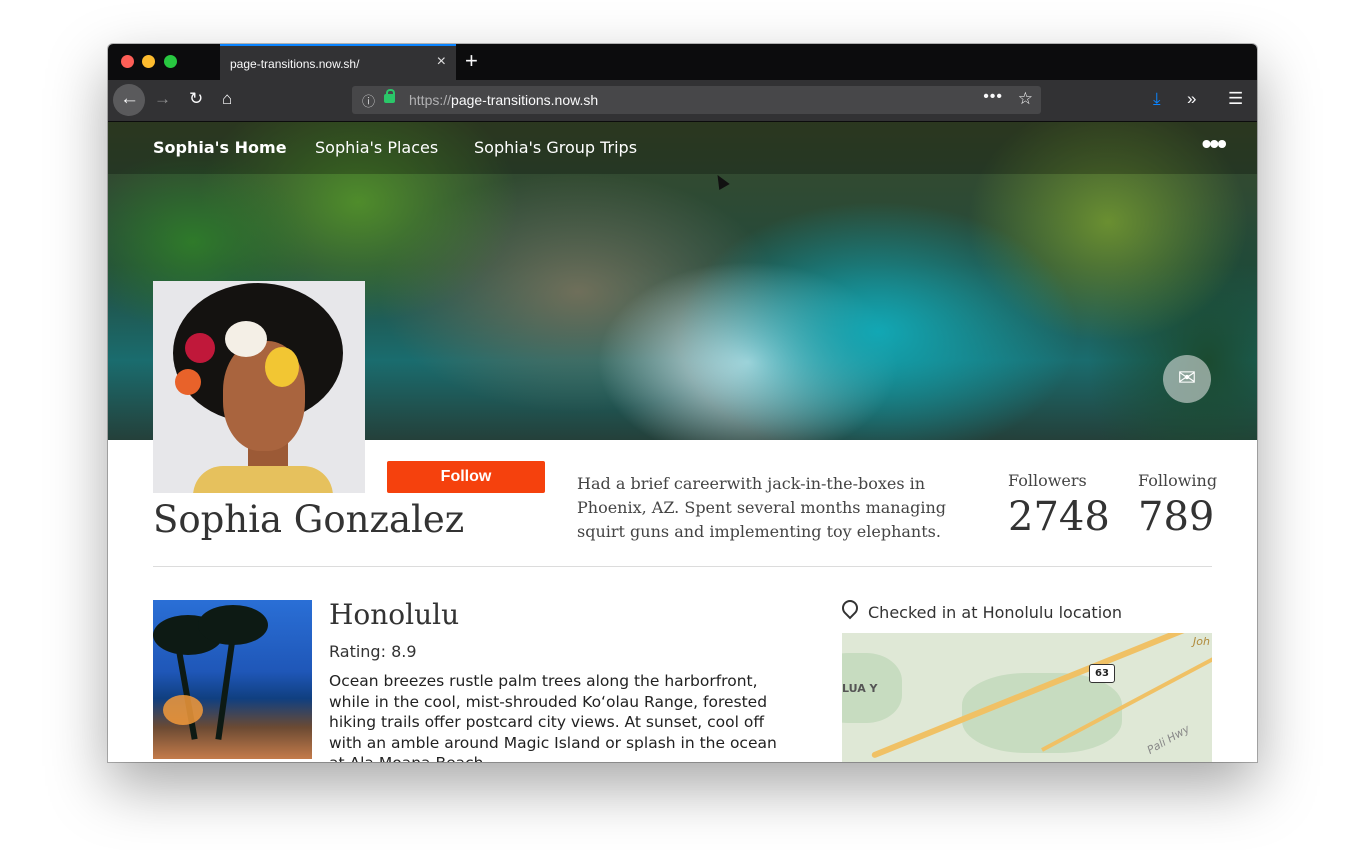 The height and width of the screenshot is (850, 1356). Describe the element at coordinates (860, 688) in the screenshot. I see `map-label: LUA Y` at that location.